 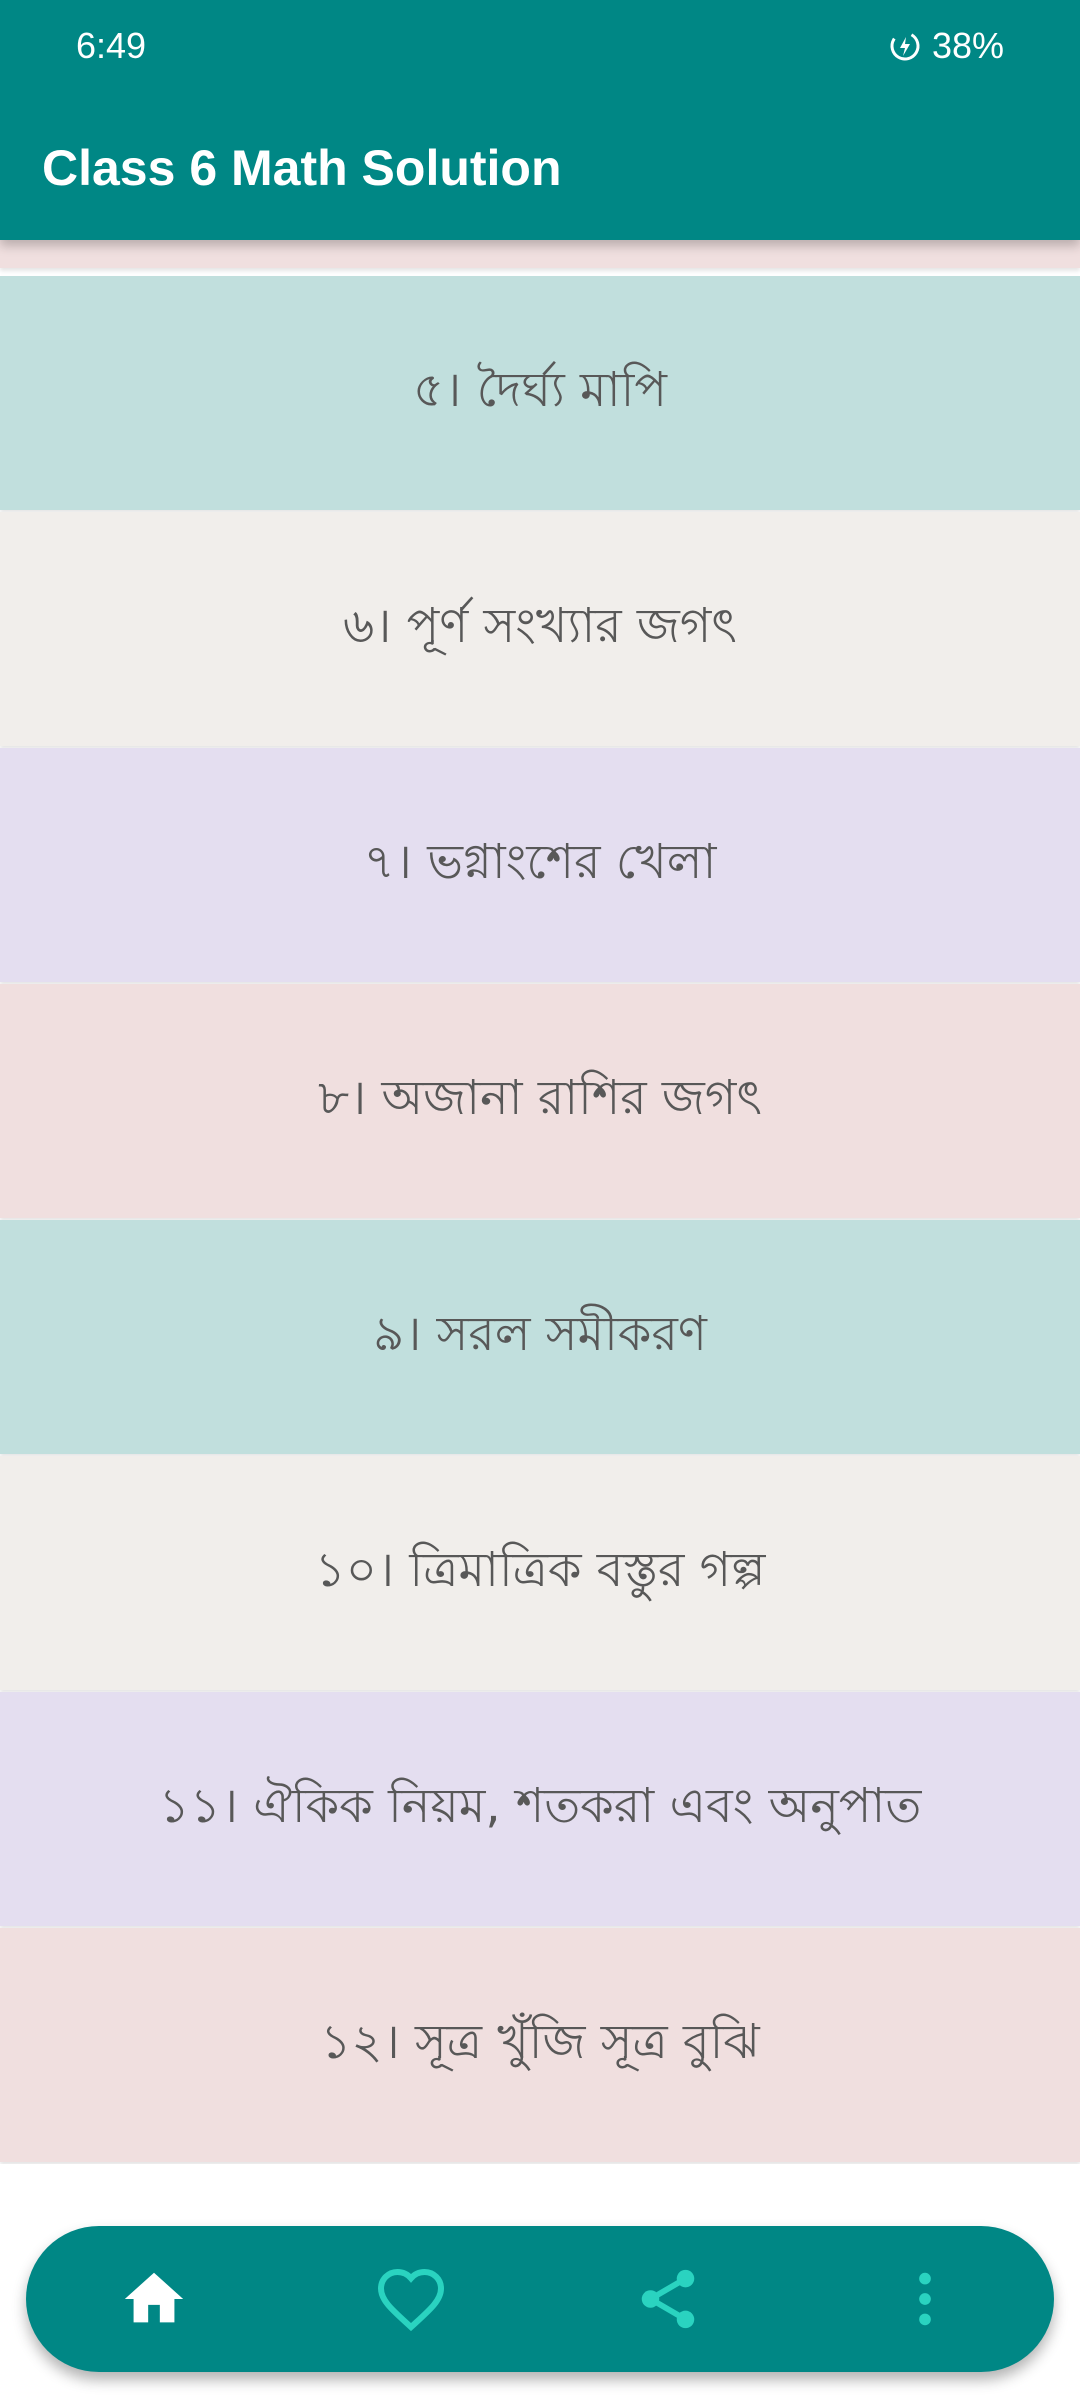 I want to click on home-icon, so click(x=154, y=2299).